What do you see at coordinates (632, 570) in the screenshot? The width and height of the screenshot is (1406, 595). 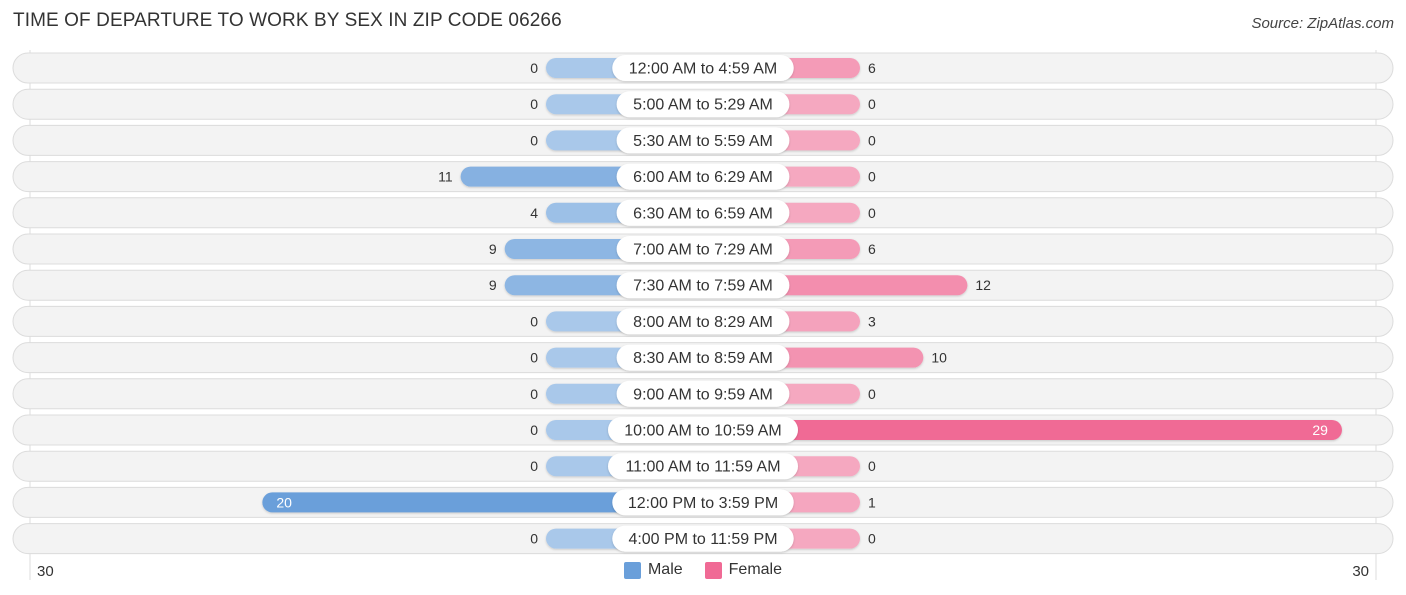 I see `legend-swatch-male` at bounding box center [632, 570].